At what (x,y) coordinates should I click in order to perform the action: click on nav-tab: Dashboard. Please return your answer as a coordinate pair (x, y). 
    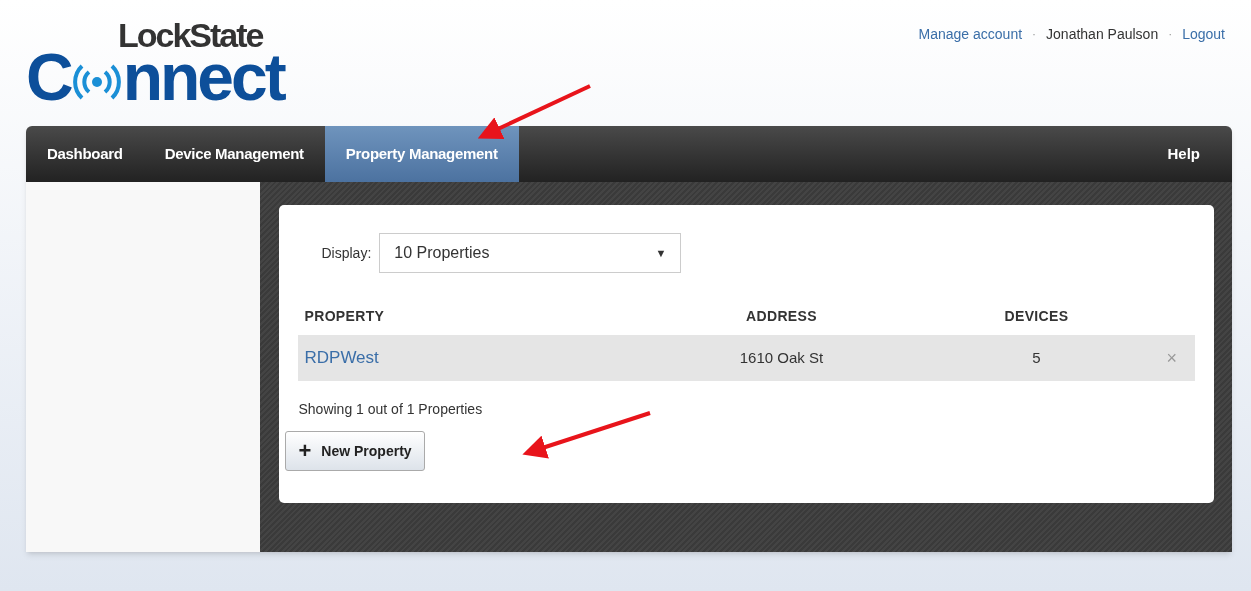
    Looking at the image, I should click on (85, 154).